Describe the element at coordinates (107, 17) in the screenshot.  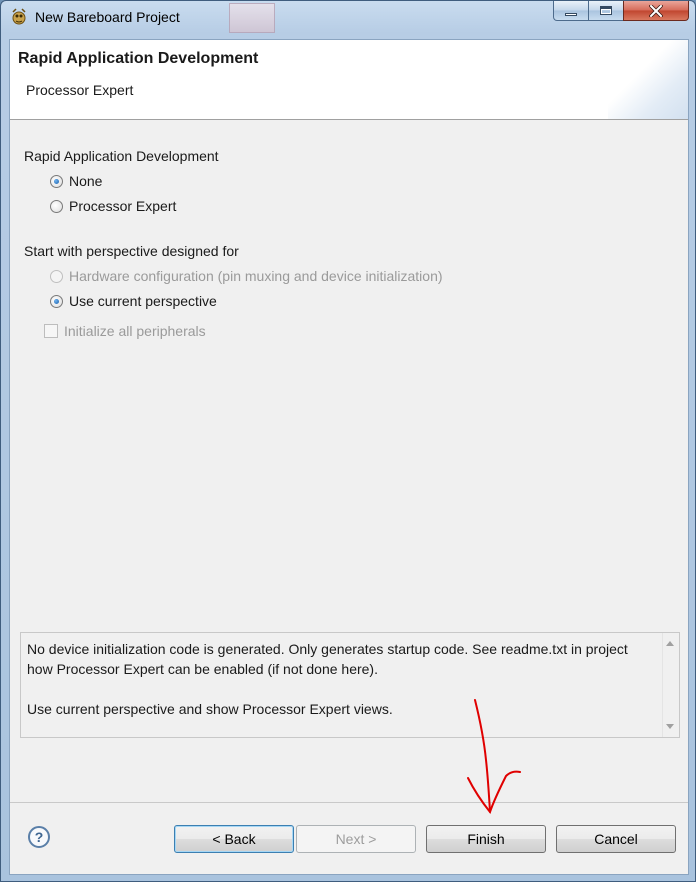
I see `window-title: New Bareboard Project` at that location.